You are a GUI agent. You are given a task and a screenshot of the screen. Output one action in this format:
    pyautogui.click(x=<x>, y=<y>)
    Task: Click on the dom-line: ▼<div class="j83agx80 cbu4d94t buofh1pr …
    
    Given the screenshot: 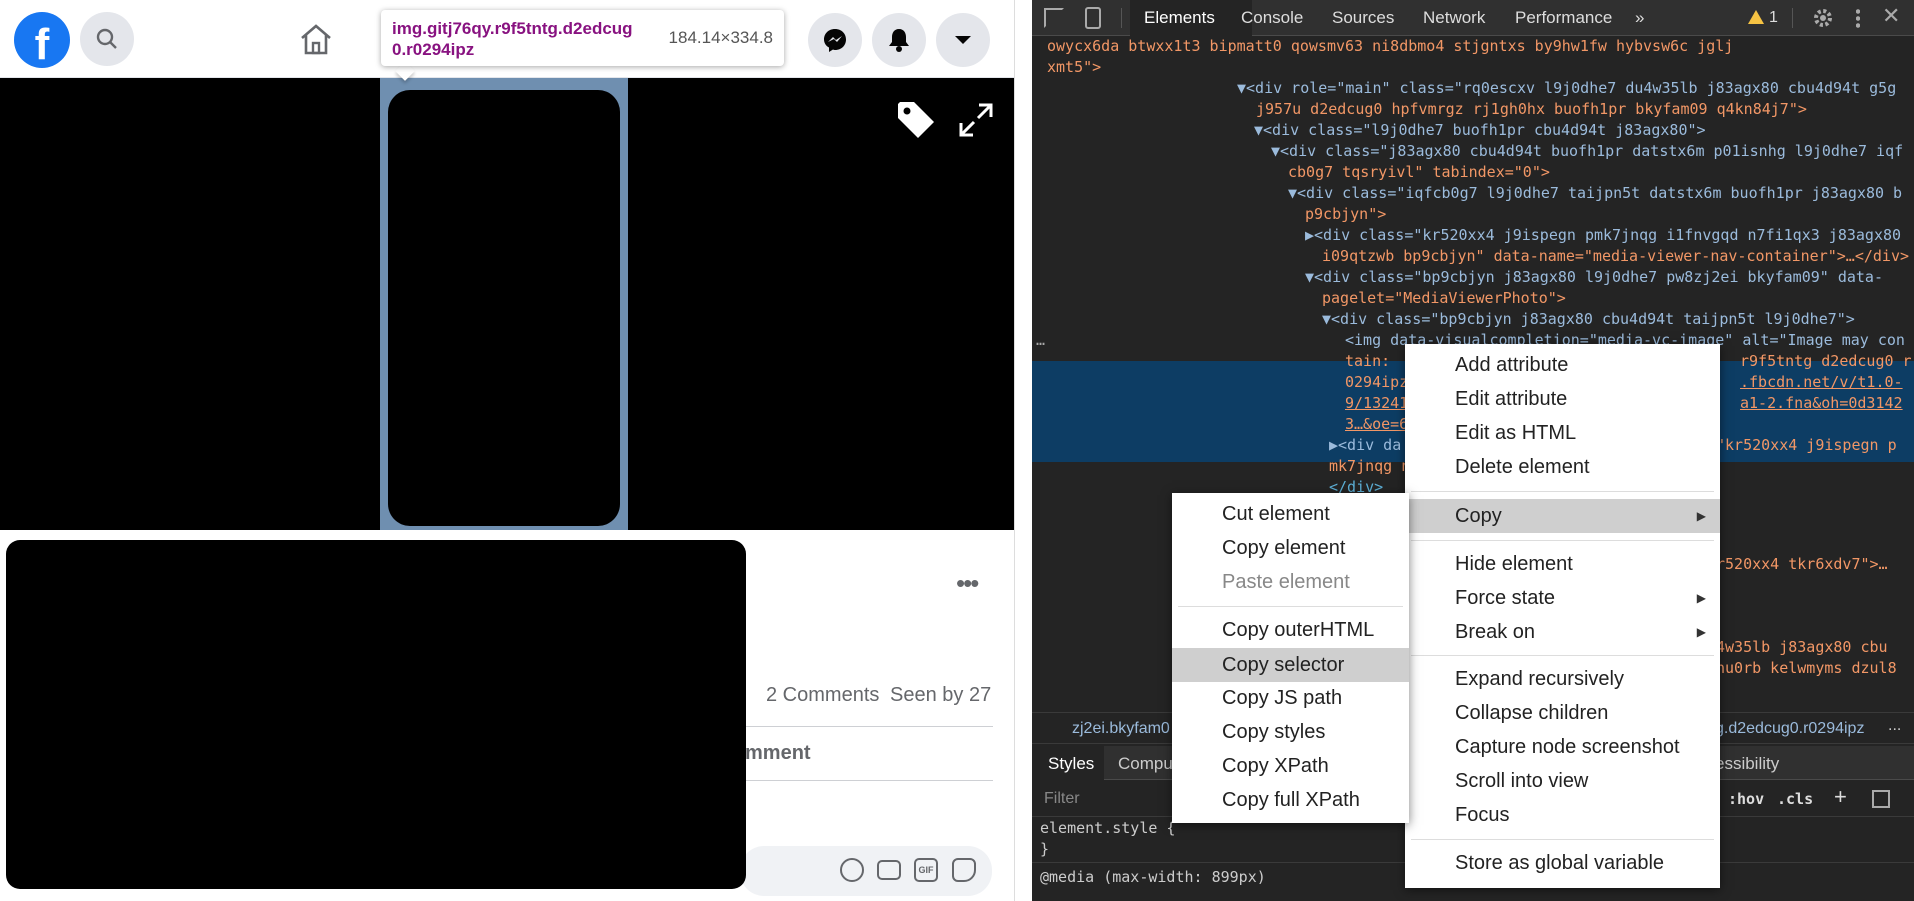 What is the action you would take?
    pyautogui.click(x=1587, y=151)
    